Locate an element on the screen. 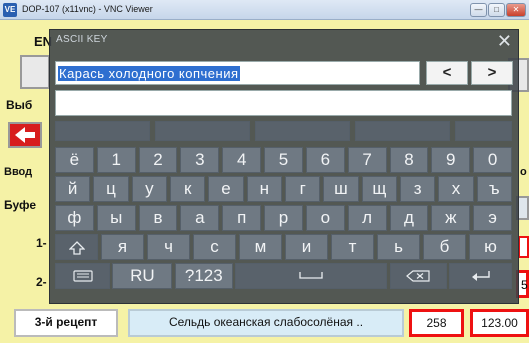  keyboard-icon is located at coordinates (82, 276).